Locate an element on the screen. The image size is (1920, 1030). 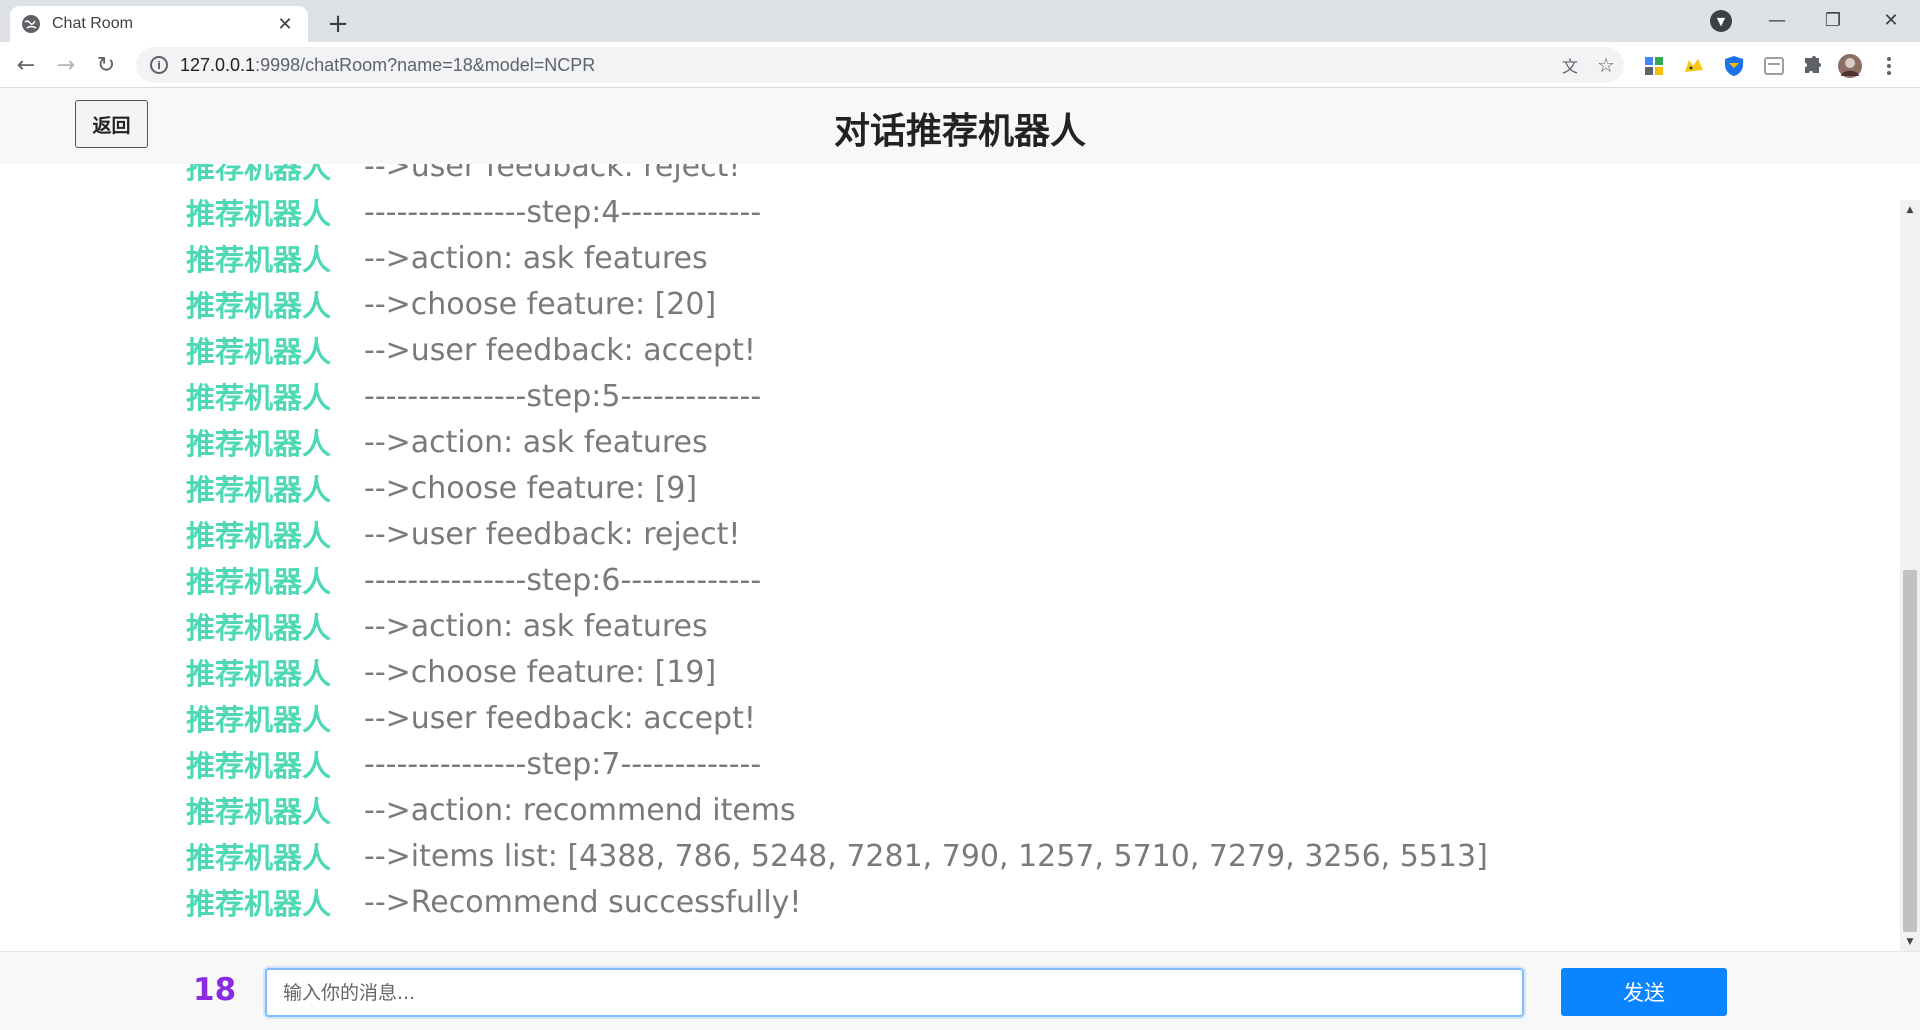
chat-message: 推荐机器人 -->action: recommend items is located at coordinates (950, 810).